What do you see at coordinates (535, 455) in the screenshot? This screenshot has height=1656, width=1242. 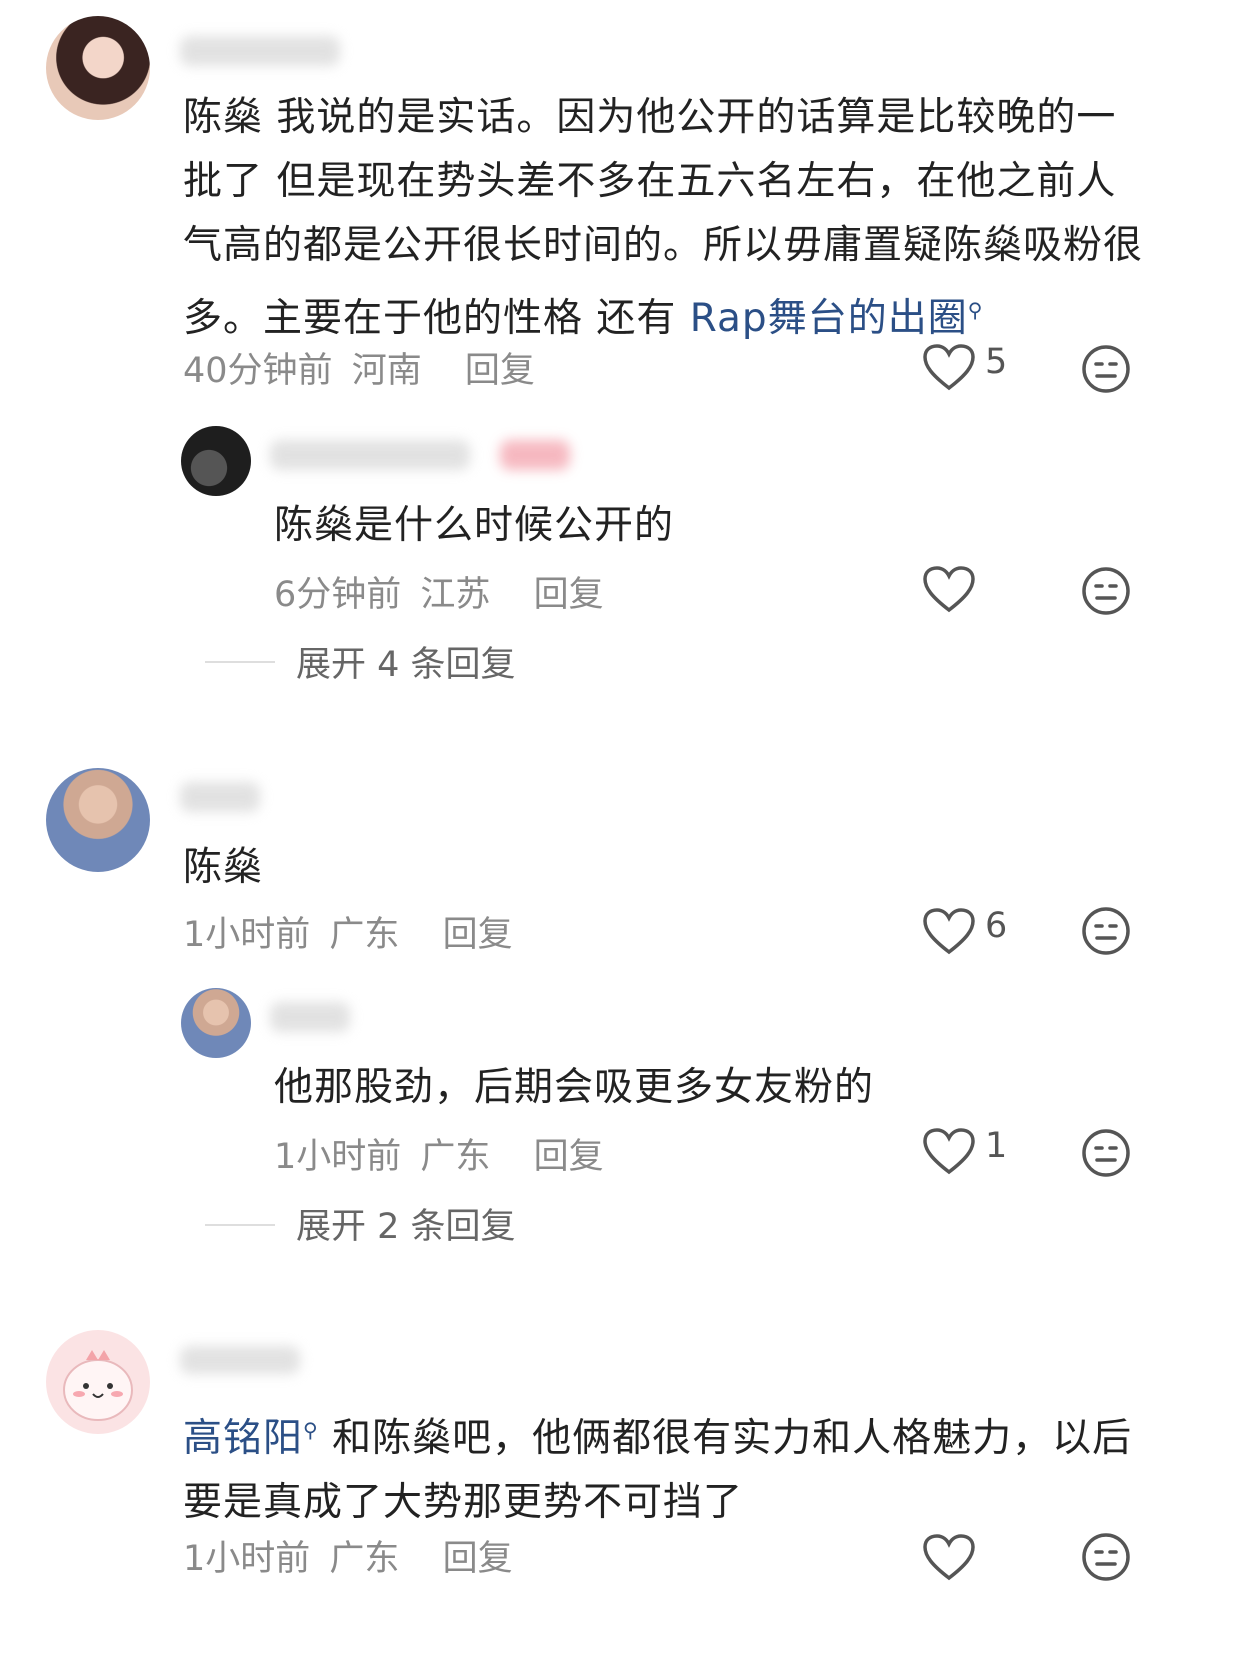 I see `author-badge-blurred` at bounding box center [535, 455].